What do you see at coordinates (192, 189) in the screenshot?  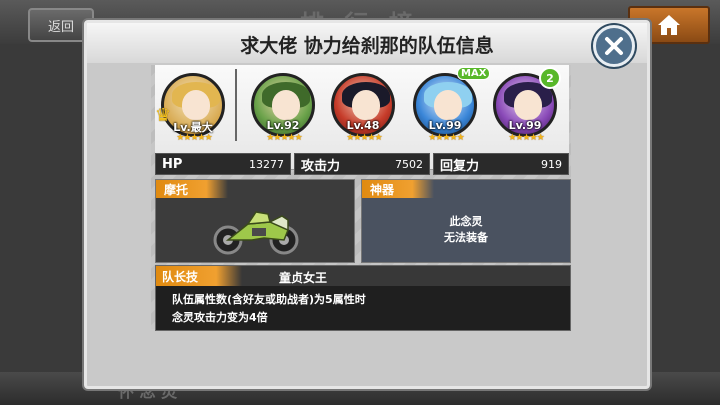 I see `motor-header: 摩托` at bounding box center [192, 189].